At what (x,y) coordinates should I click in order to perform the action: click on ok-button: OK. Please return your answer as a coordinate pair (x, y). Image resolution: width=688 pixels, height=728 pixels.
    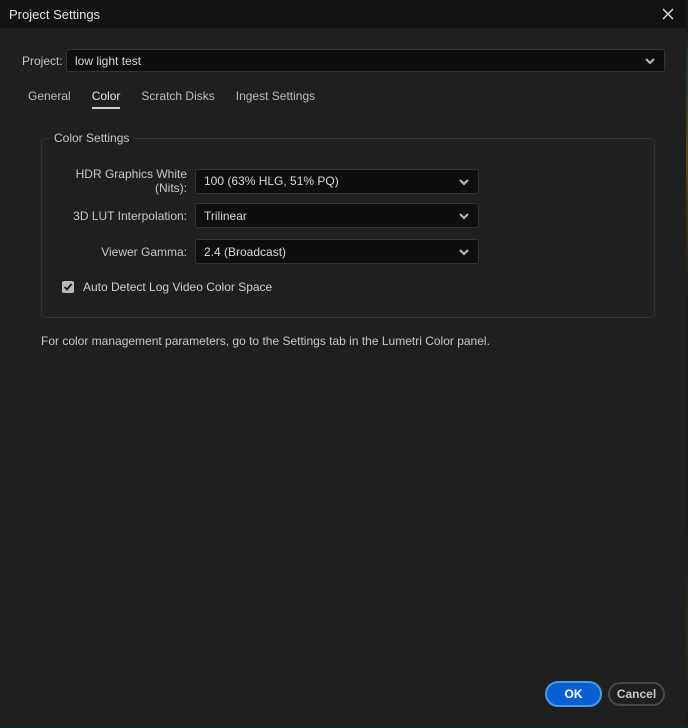
    Looking at the image, I should click on (573, 694).